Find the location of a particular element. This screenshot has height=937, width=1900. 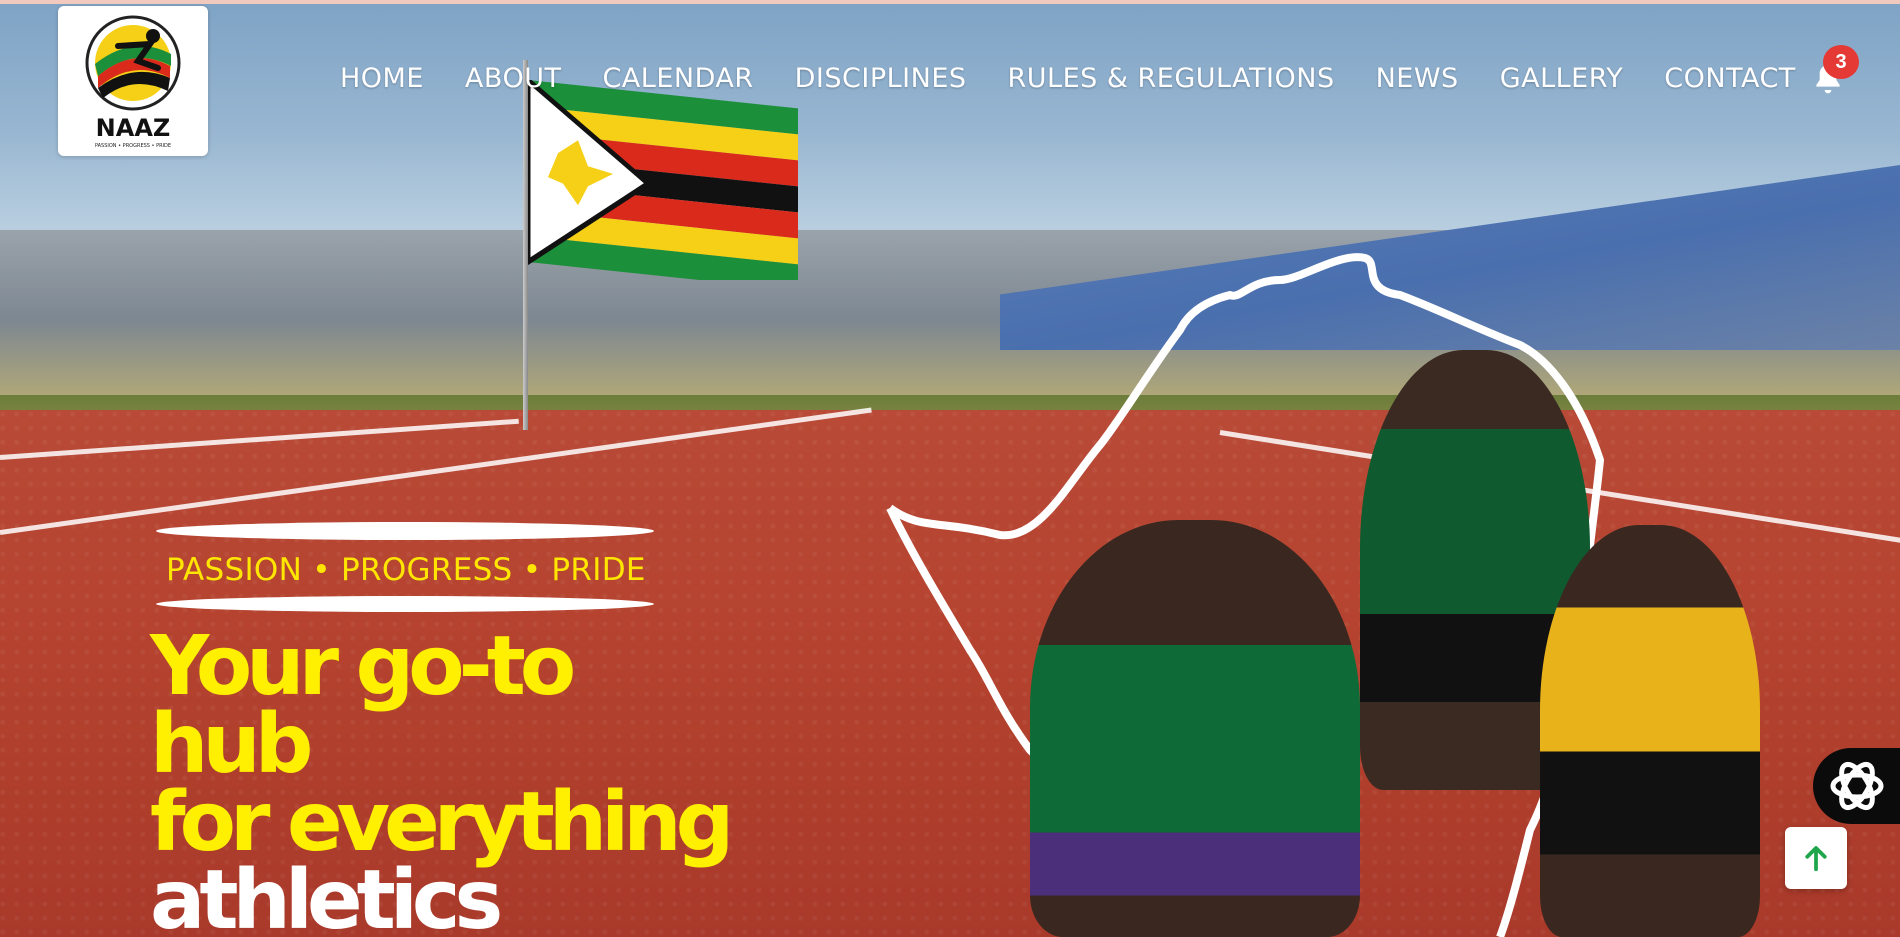

nav-item-gallery: GALLERY is located at coordinates (1562, 78).